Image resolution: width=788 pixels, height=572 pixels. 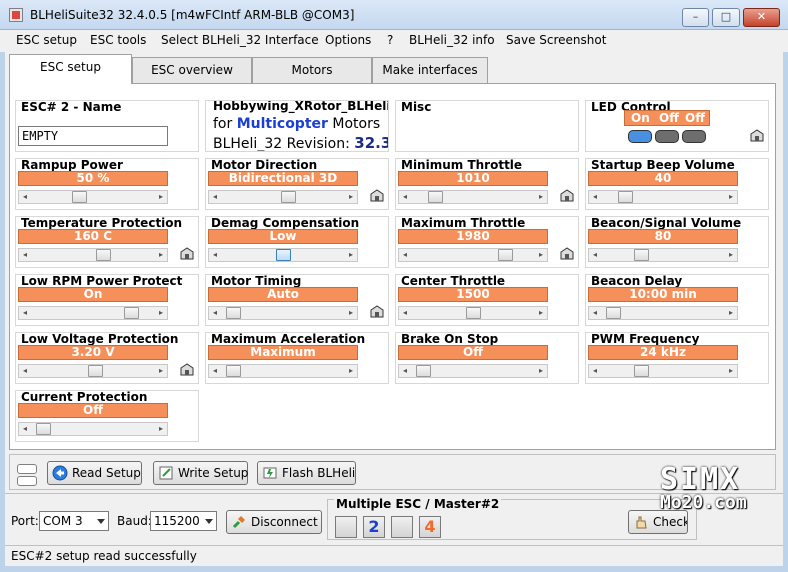 What do you see at coordinates (473, 197) in the screenshot?
I see `minimum-throttle-slider: ◂ ▸` at bounding box center [473, 197].